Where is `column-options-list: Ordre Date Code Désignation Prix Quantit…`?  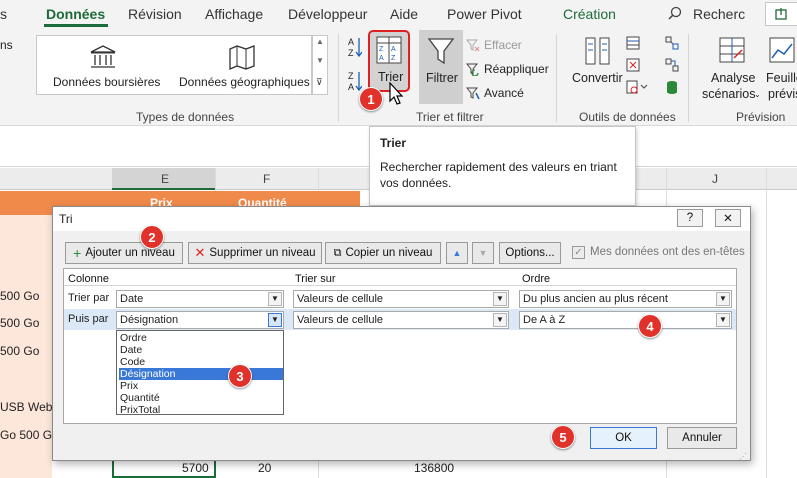
column-options-list: Ordre Date Code Désignation Prix Quantit… is located at coordinates (200, 373).